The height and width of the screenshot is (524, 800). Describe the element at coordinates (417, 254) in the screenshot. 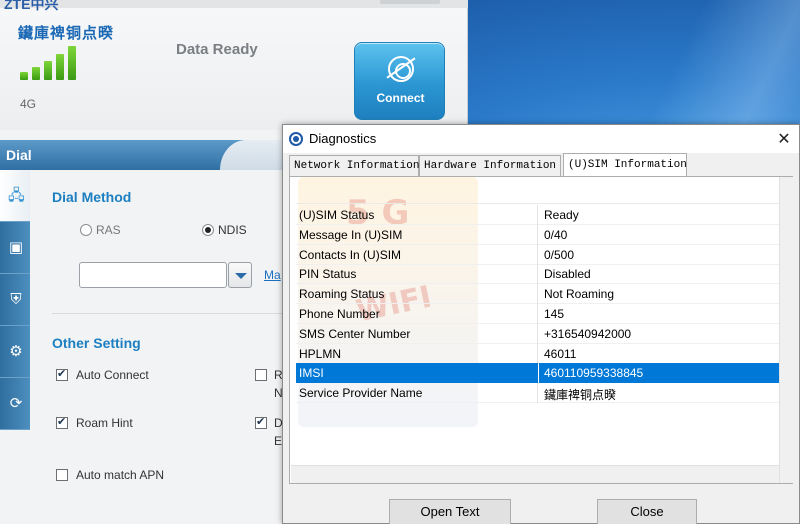

I see `row-key: Contacts In (U)SIM` at that location.